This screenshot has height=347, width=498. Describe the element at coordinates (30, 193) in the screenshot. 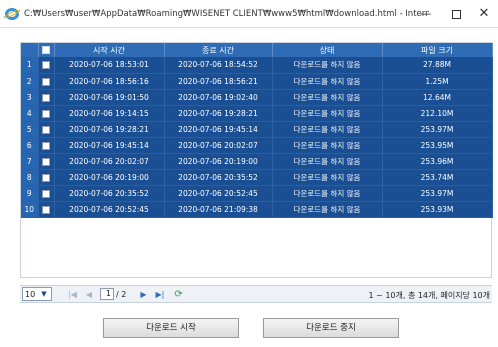

I see `row-number: 9` at that location.